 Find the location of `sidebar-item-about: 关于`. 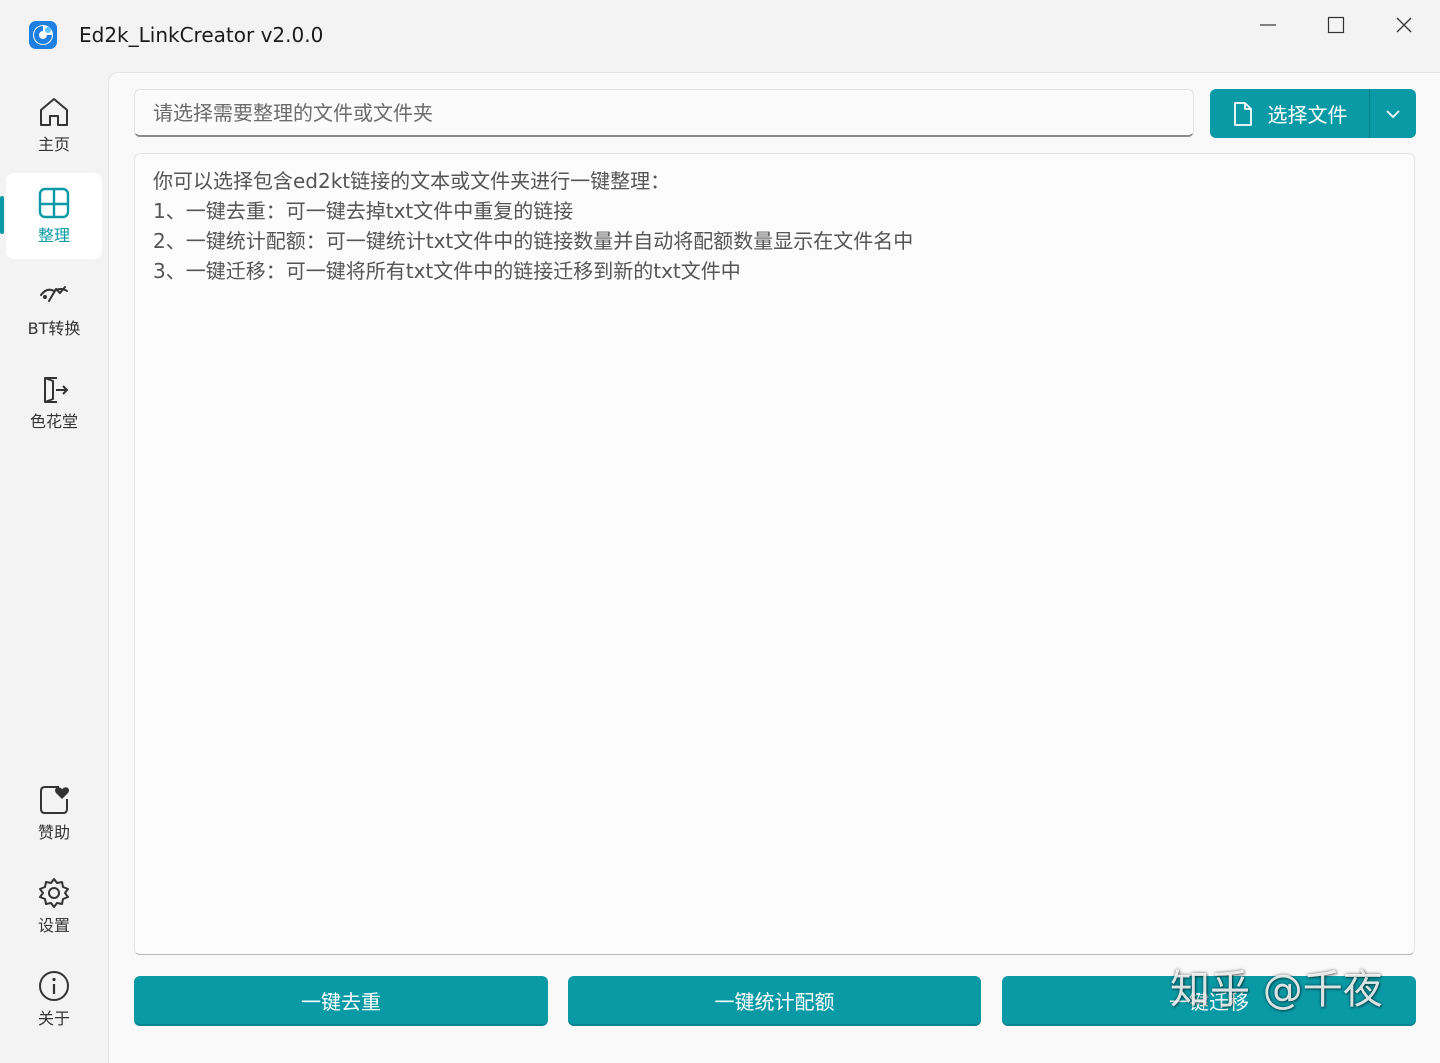

sidebar-item-about: 关于 is located at coordinates (54, 999).